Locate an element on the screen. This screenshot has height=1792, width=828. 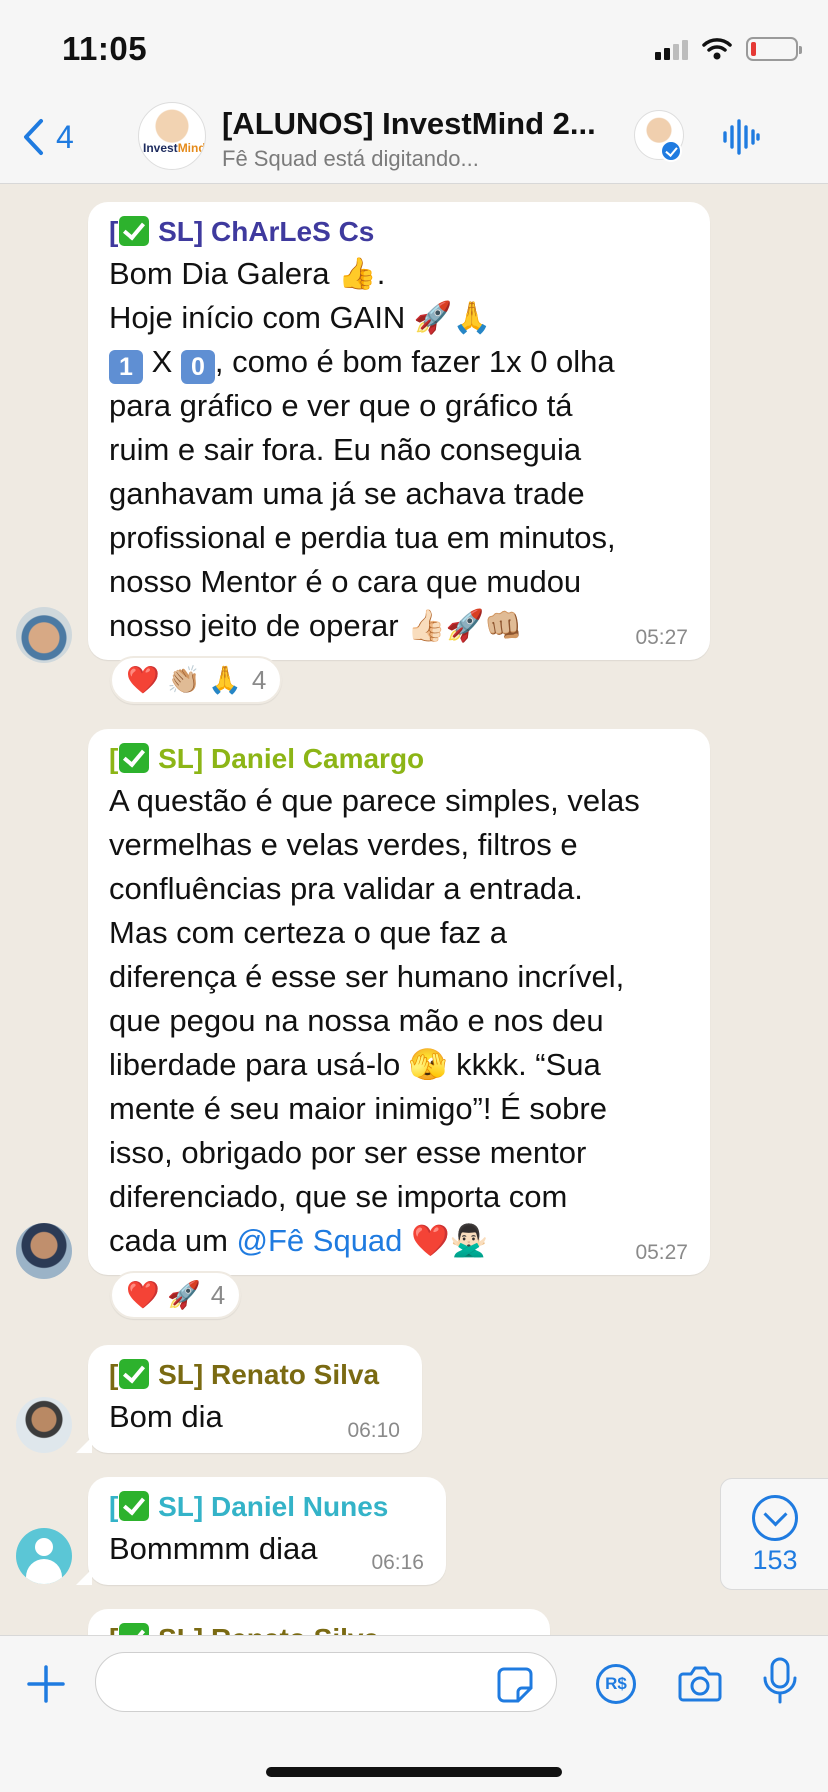
group-logo: InvestMind is located at coordinates (174, 148).